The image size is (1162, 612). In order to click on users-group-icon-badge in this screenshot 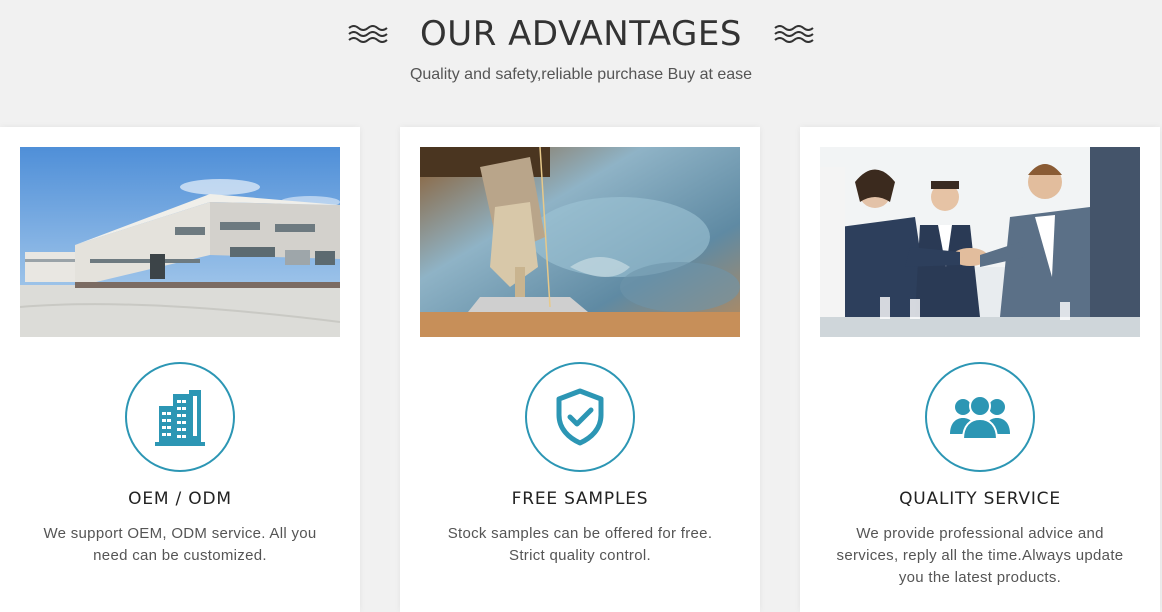, I will do `click(980, 417)`.